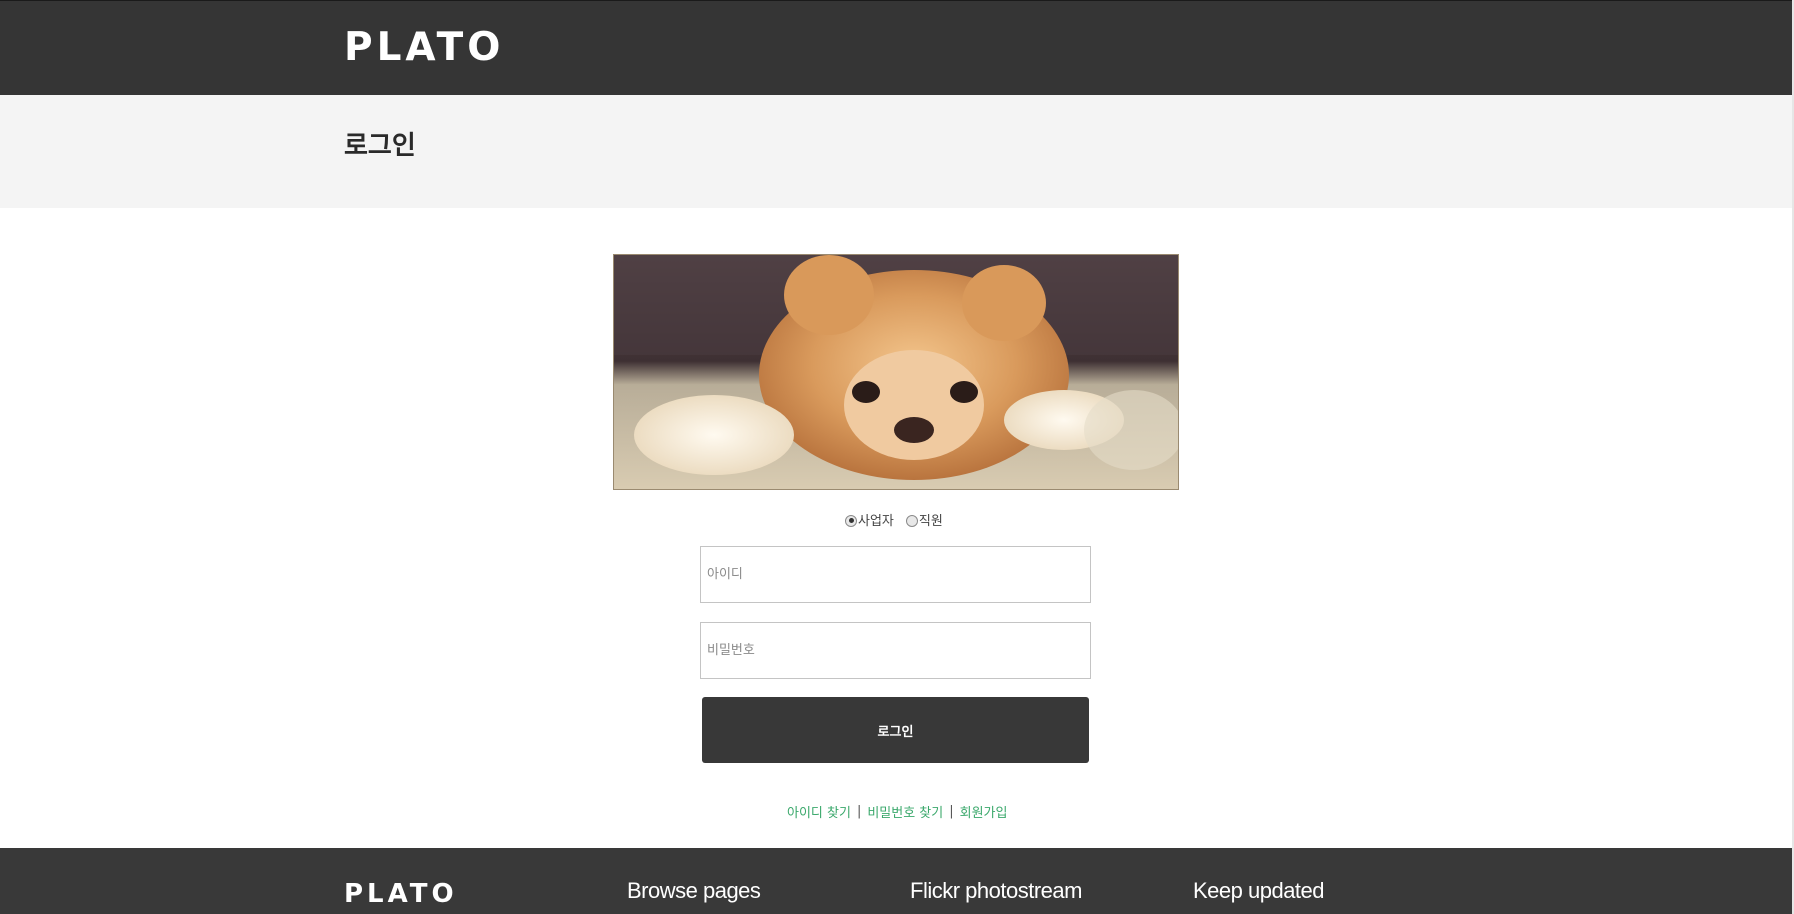  I want to click on account-links: 아이디 찾기 | 비밀번호 찾기 | 회원가입, so click(897, 811).